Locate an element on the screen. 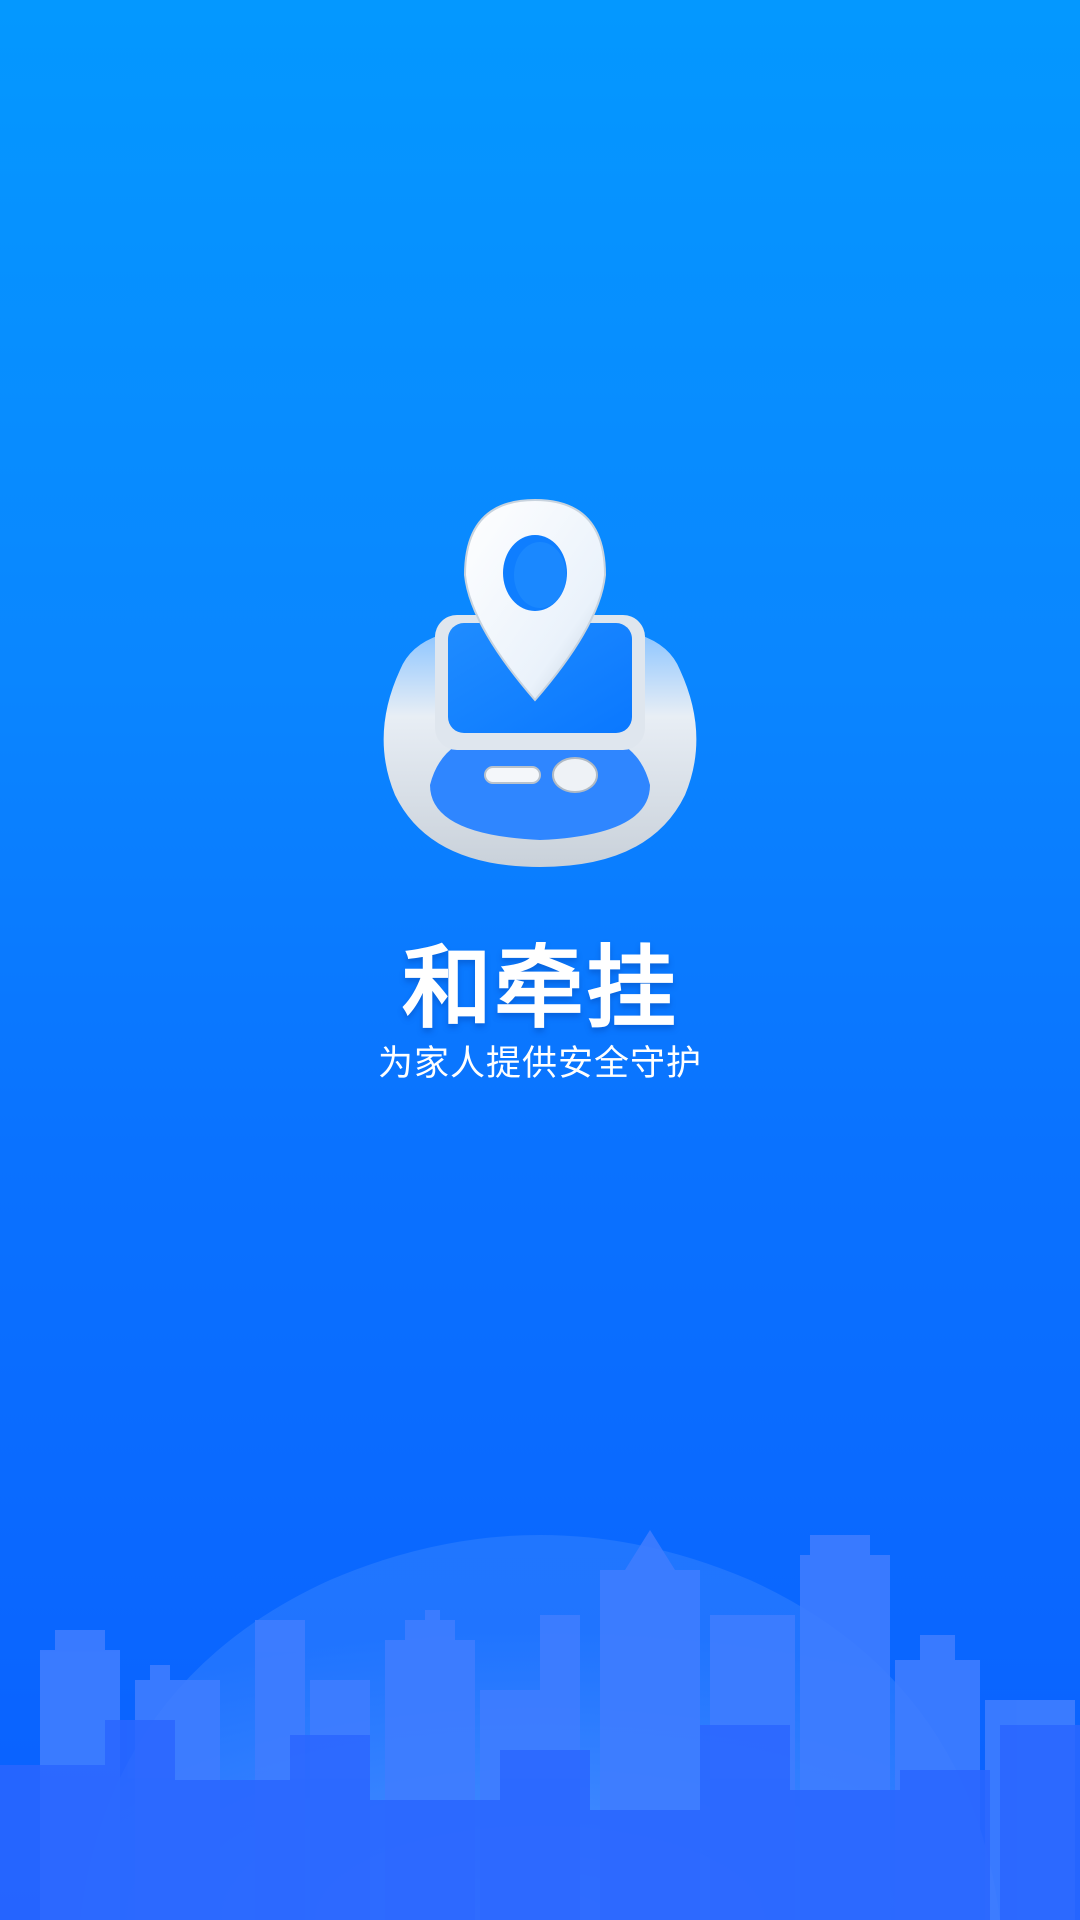 Image resolution: width=1080 pixels, height=1920 pixels. app-tagline: 为家人提供安全守护 is located at coordinates (539, 1064).